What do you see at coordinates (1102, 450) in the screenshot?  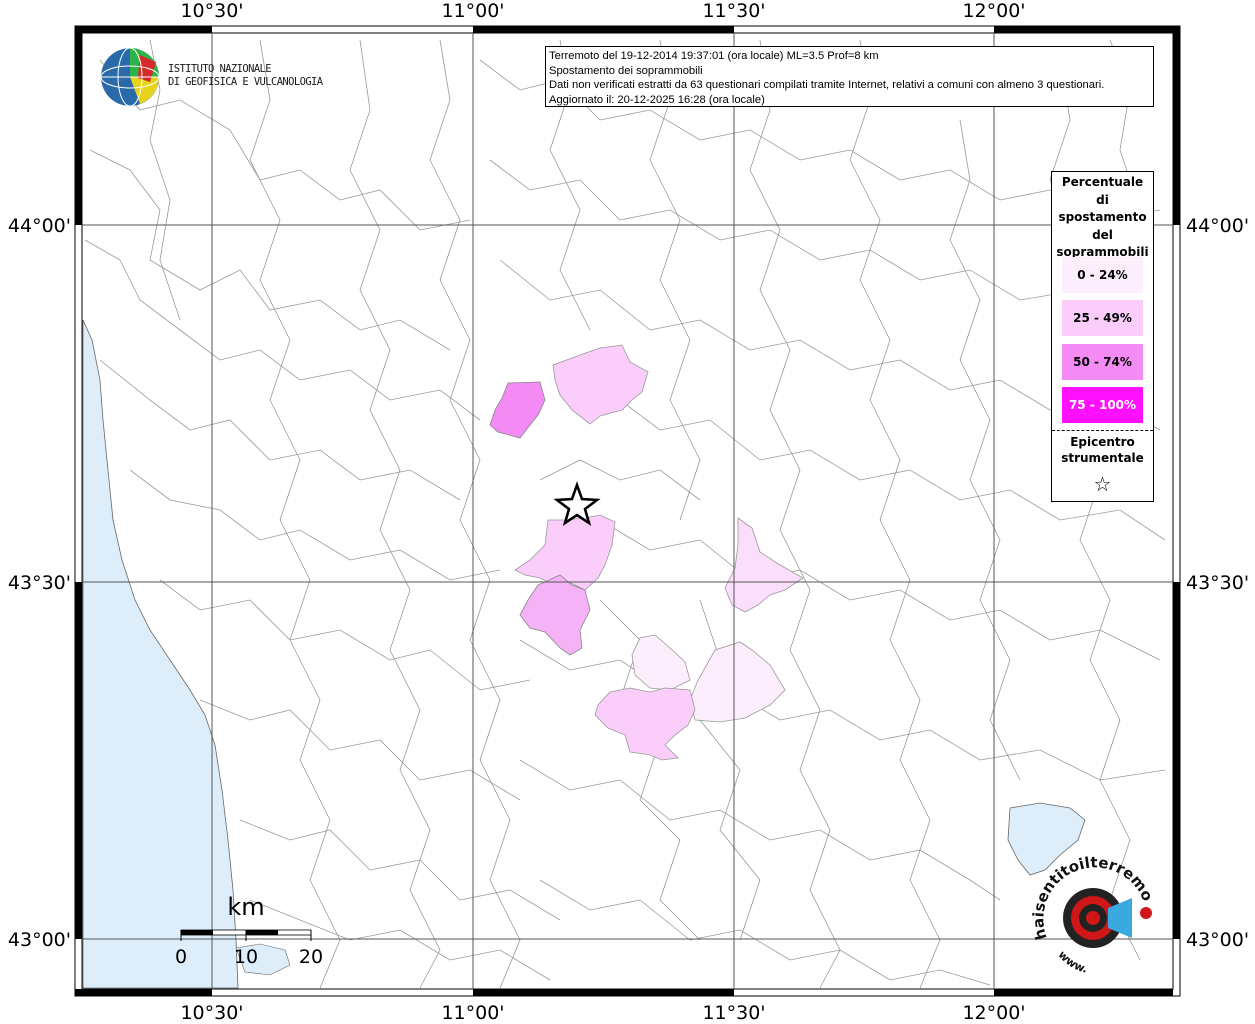 I see `legend-epicenter: Epicentro strumentale` at bounding box center [1102, 450].